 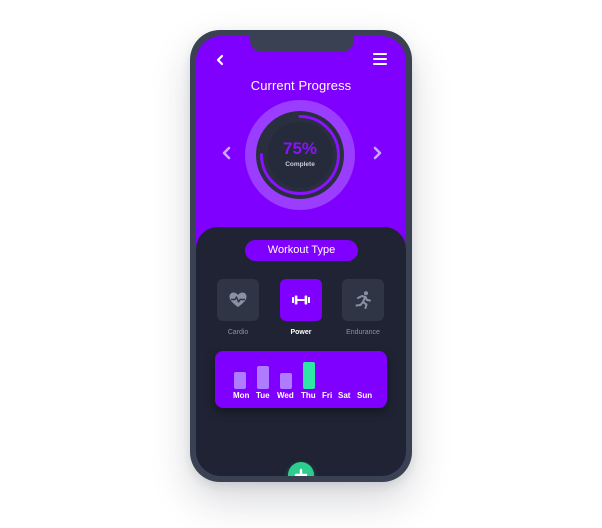 I want to click on previous-button, so click(x=227, y=153).